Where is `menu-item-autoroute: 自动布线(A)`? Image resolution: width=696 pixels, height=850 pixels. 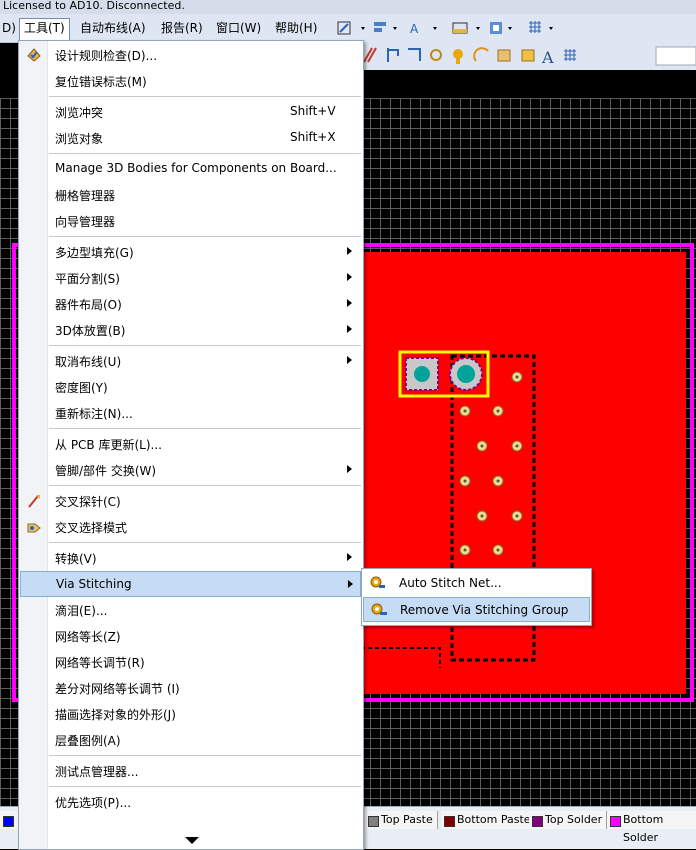
menu-item-autoroute: 自动布线(A) is located at coordinates (113, 28).